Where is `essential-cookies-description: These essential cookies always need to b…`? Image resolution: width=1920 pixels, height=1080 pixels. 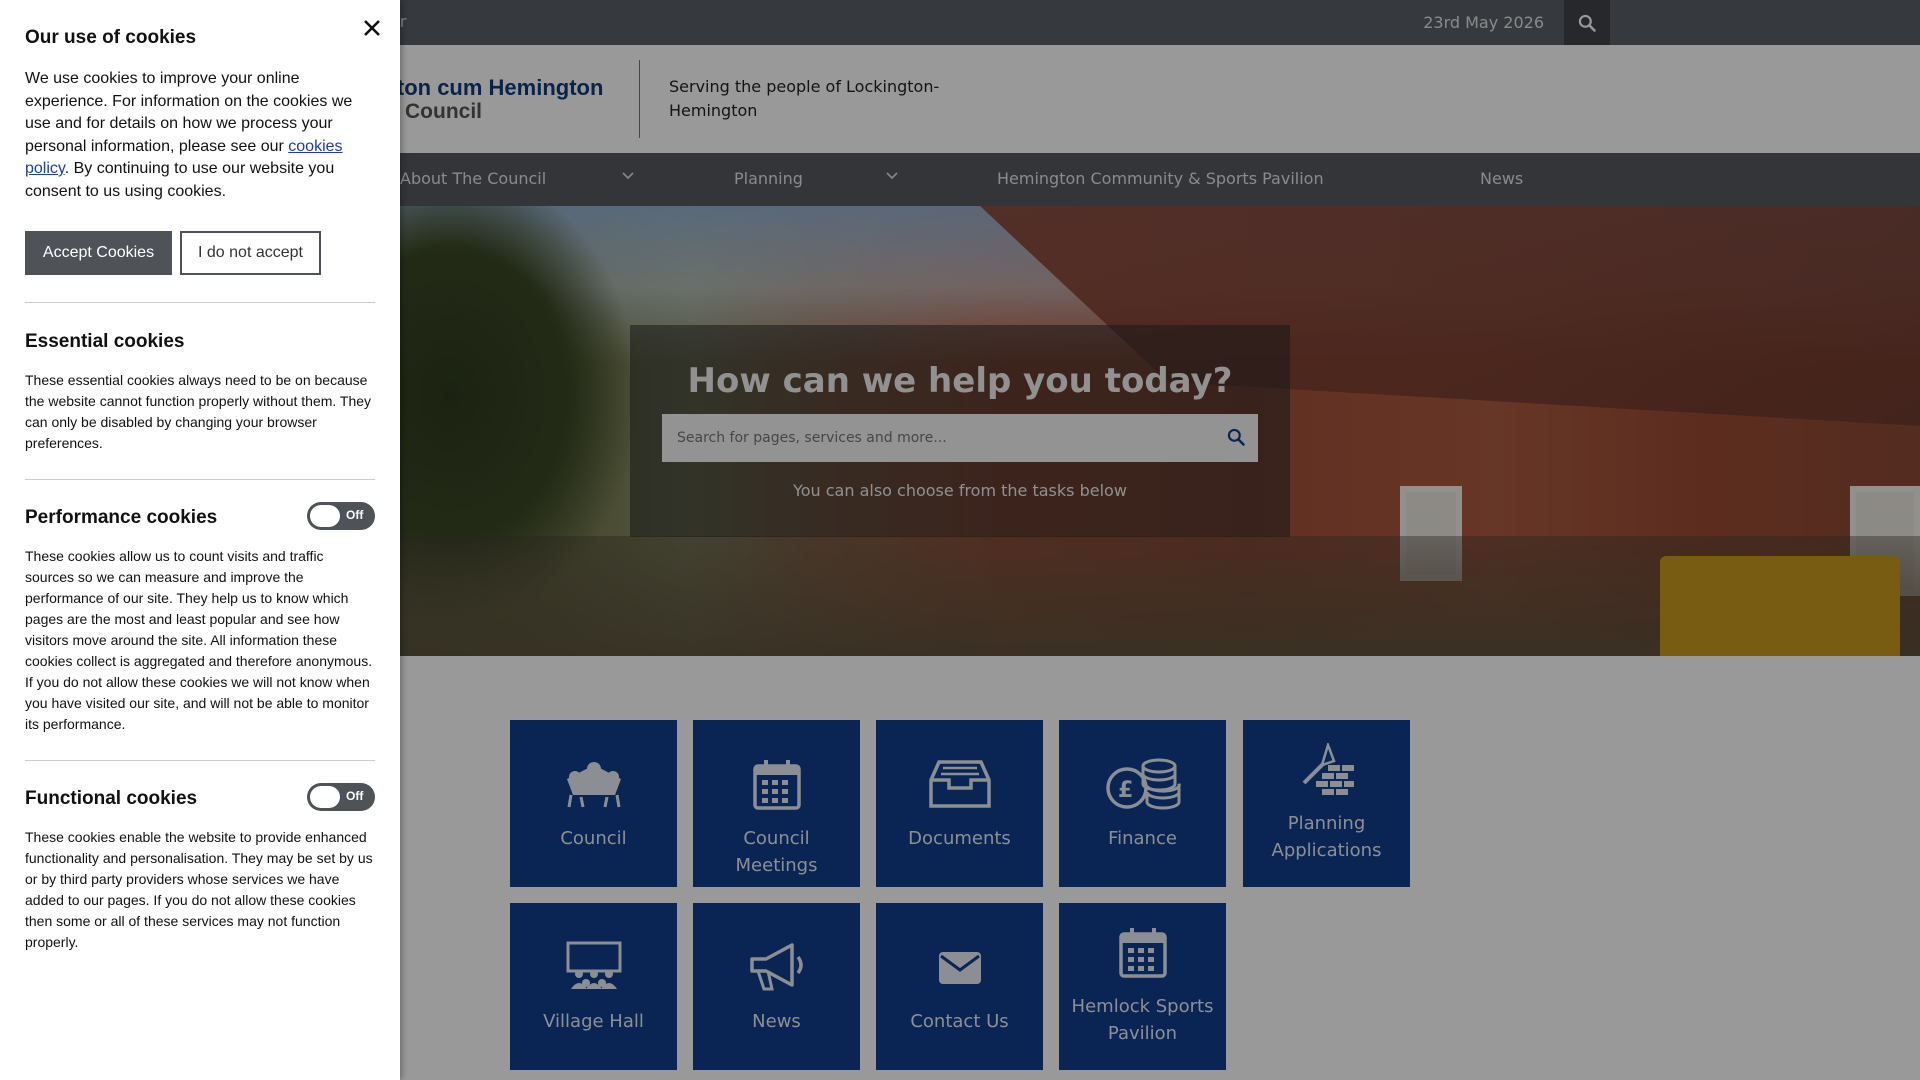
essential-cookies-description: These essential cookies always need to b… is located at coordinates (198, 411).